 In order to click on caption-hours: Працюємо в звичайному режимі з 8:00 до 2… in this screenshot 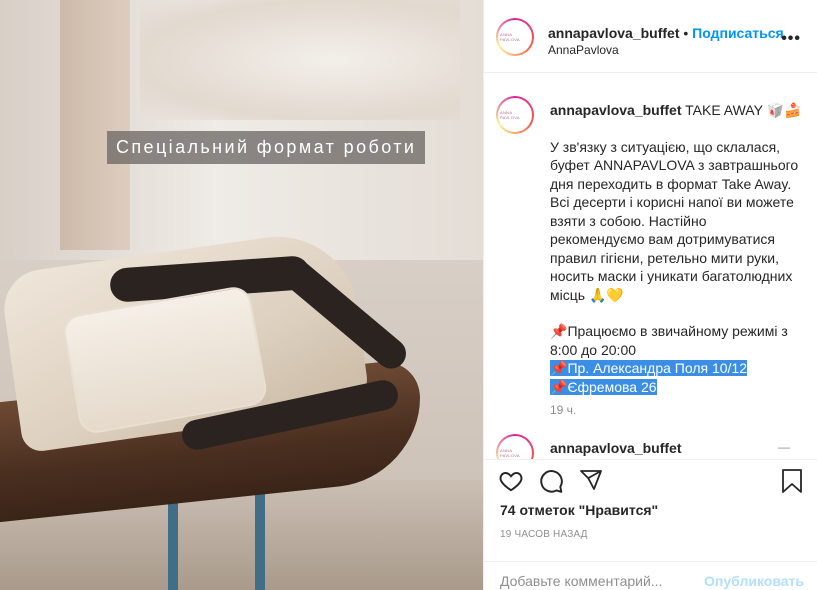, I will do `click(669, 340)`.